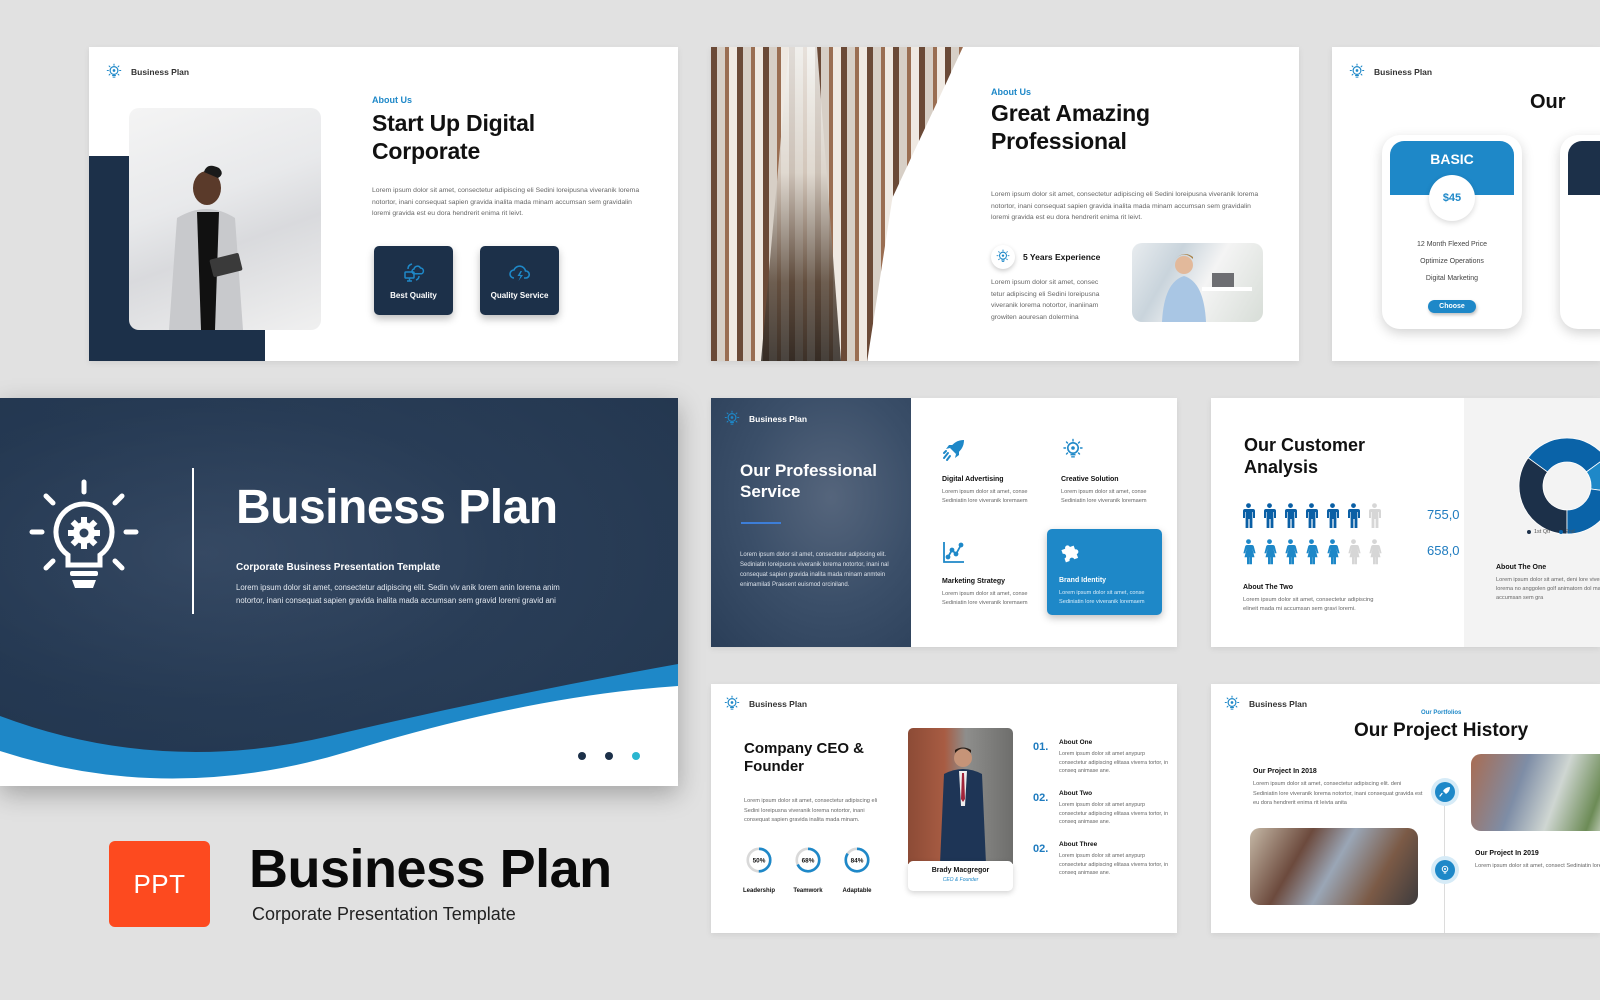 This screenshot has height=1000, width=1600. What do you see at coordinates (1207, 287) in the screenshot?
I see `businessman-figure` at bounding box center [1207, 287].